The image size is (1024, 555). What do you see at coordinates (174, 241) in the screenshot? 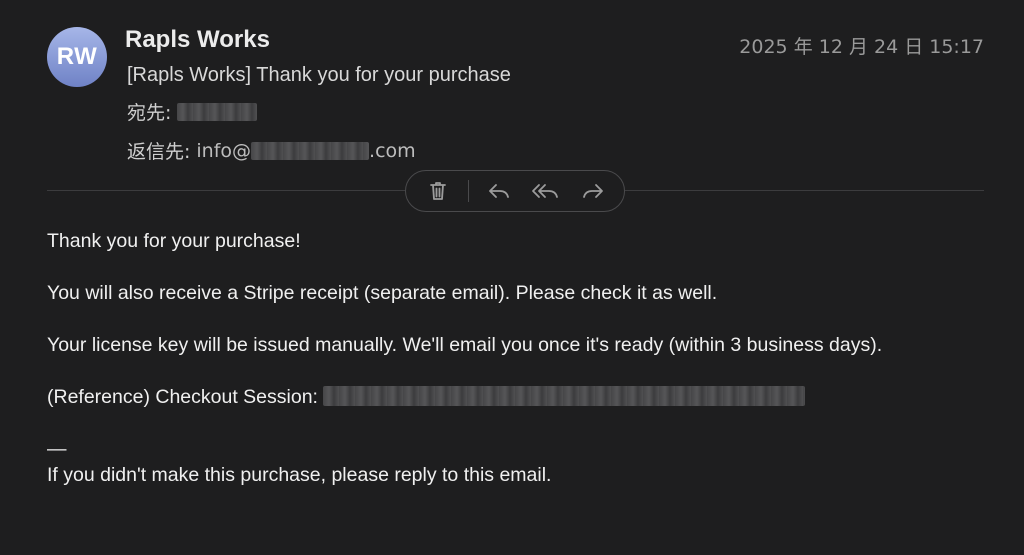
I see `body-line-thanks: Thank you for your purchase!` at bounding box center [174, 241].